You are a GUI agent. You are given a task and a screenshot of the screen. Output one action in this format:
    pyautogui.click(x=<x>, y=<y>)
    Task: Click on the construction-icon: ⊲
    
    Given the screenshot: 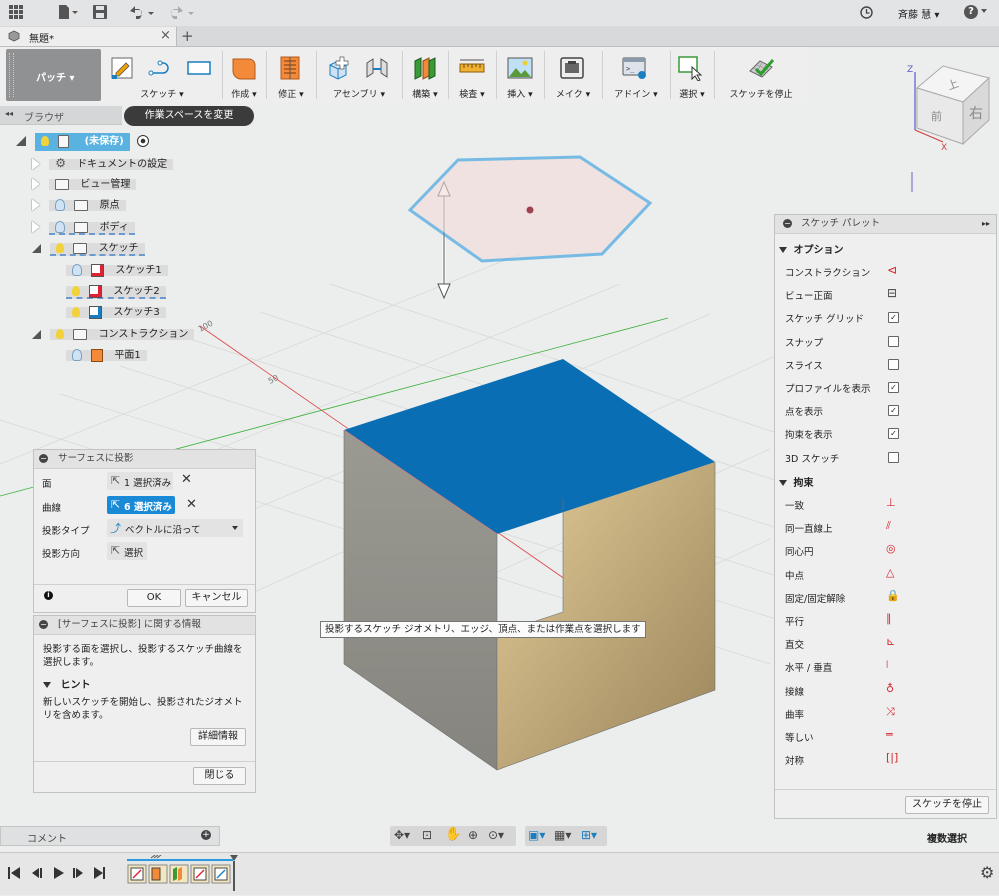 What is the action you would take?
    pyautogui.click(x=892, y=270)
    